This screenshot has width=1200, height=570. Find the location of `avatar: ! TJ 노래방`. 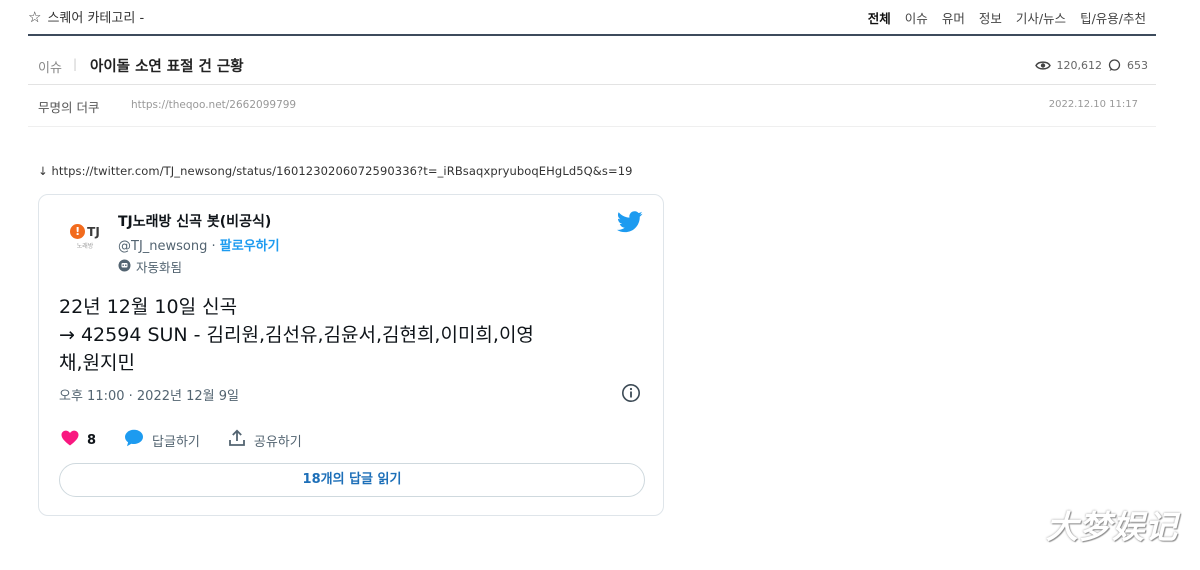

avatar: ! TJ 노래방 is located at coordinates (85, 237).